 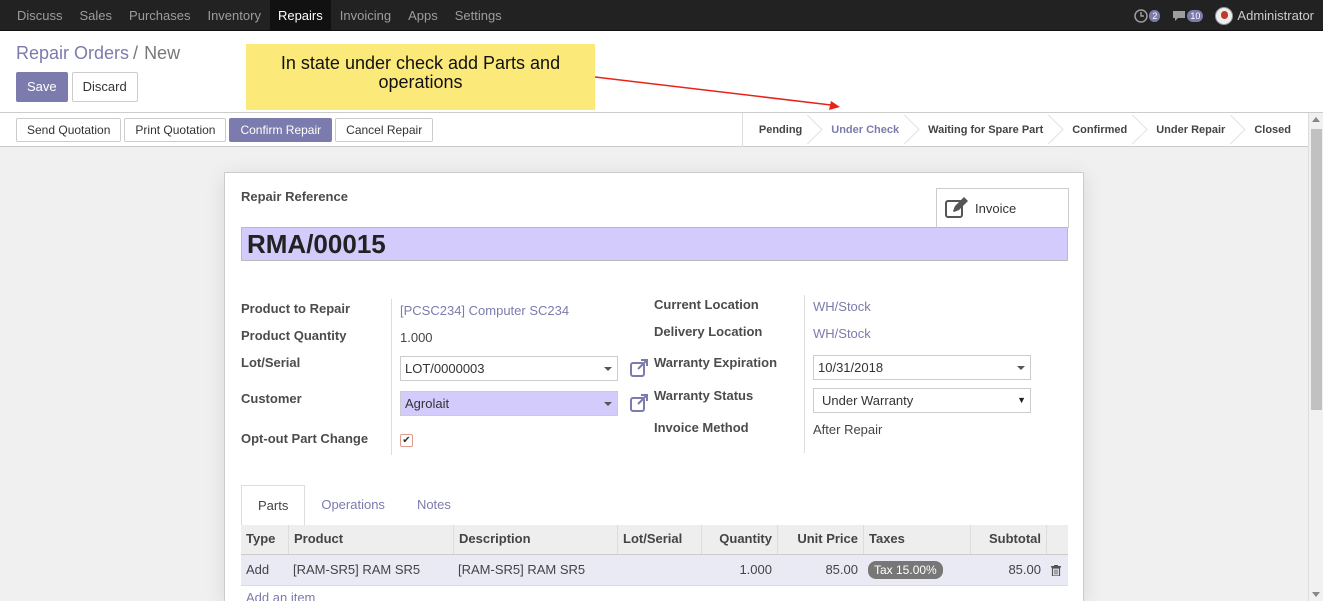 What do you see at coordinates (922, 367) in the screenshot?
I see `warranty-expiration-field: 10/31/2018` at bounding box center [922, 367].